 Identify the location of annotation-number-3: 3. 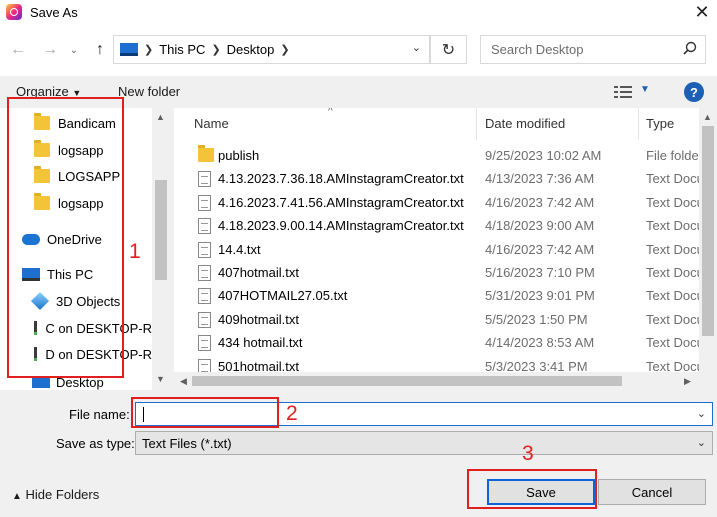
(528, 453).